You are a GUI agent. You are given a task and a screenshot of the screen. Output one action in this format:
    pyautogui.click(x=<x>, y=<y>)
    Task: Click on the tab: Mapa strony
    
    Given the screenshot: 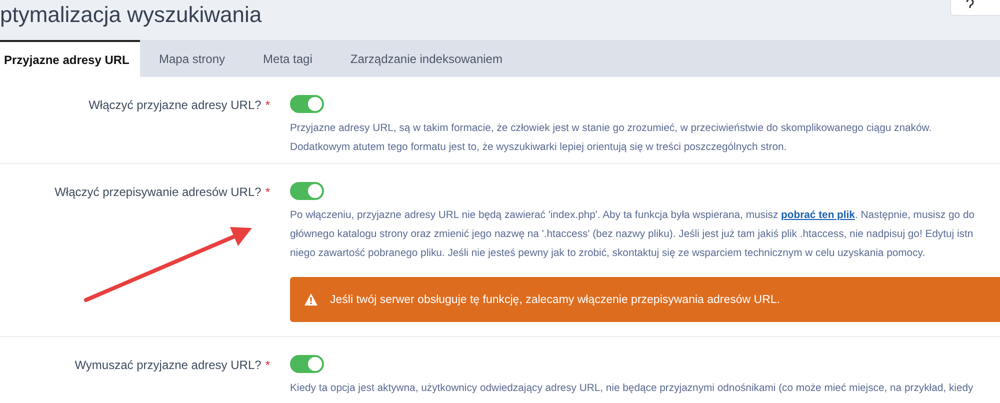 What is the action you would take?
    pyautogui.click(x=192, y=58)
    